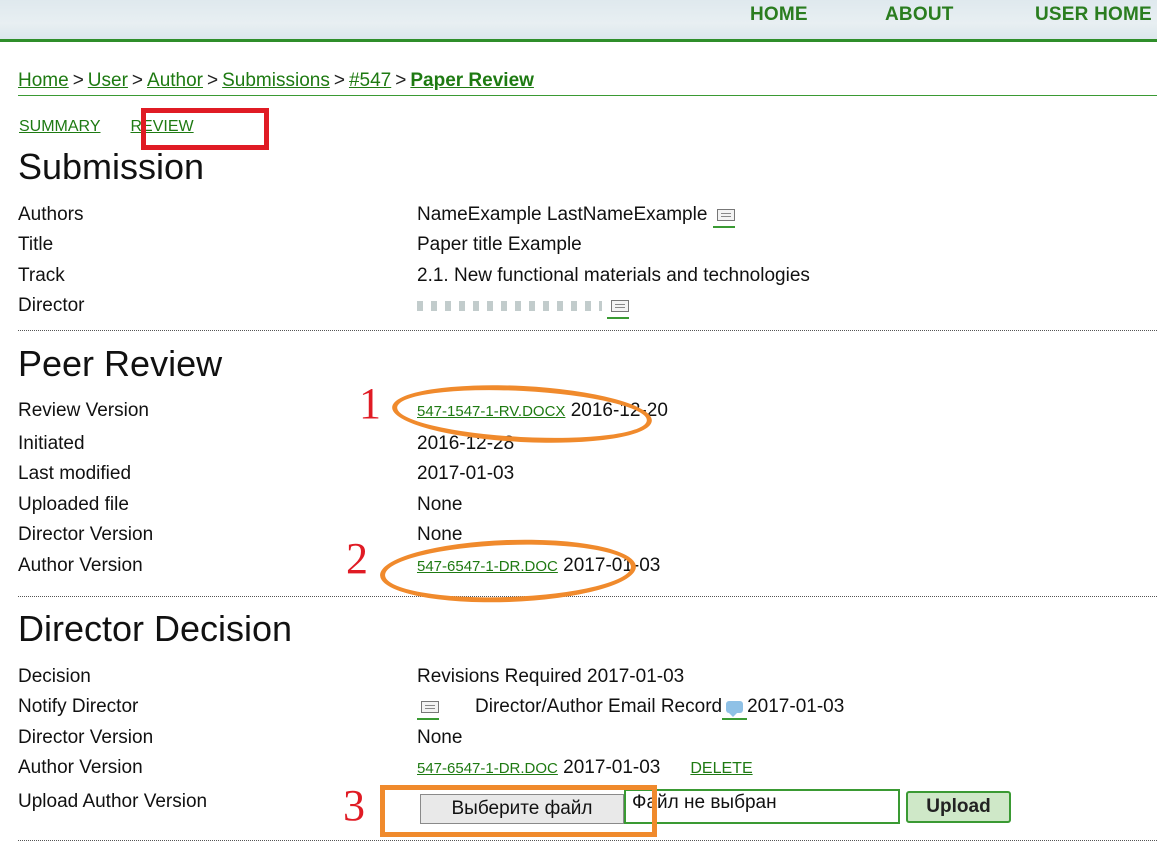 The width and height of the screenshot is (1157, 854). What do you see at coordinates (499, 244) in the screenshot?
I see `title-value: Paper title Example` at bounding box center [499, 244].